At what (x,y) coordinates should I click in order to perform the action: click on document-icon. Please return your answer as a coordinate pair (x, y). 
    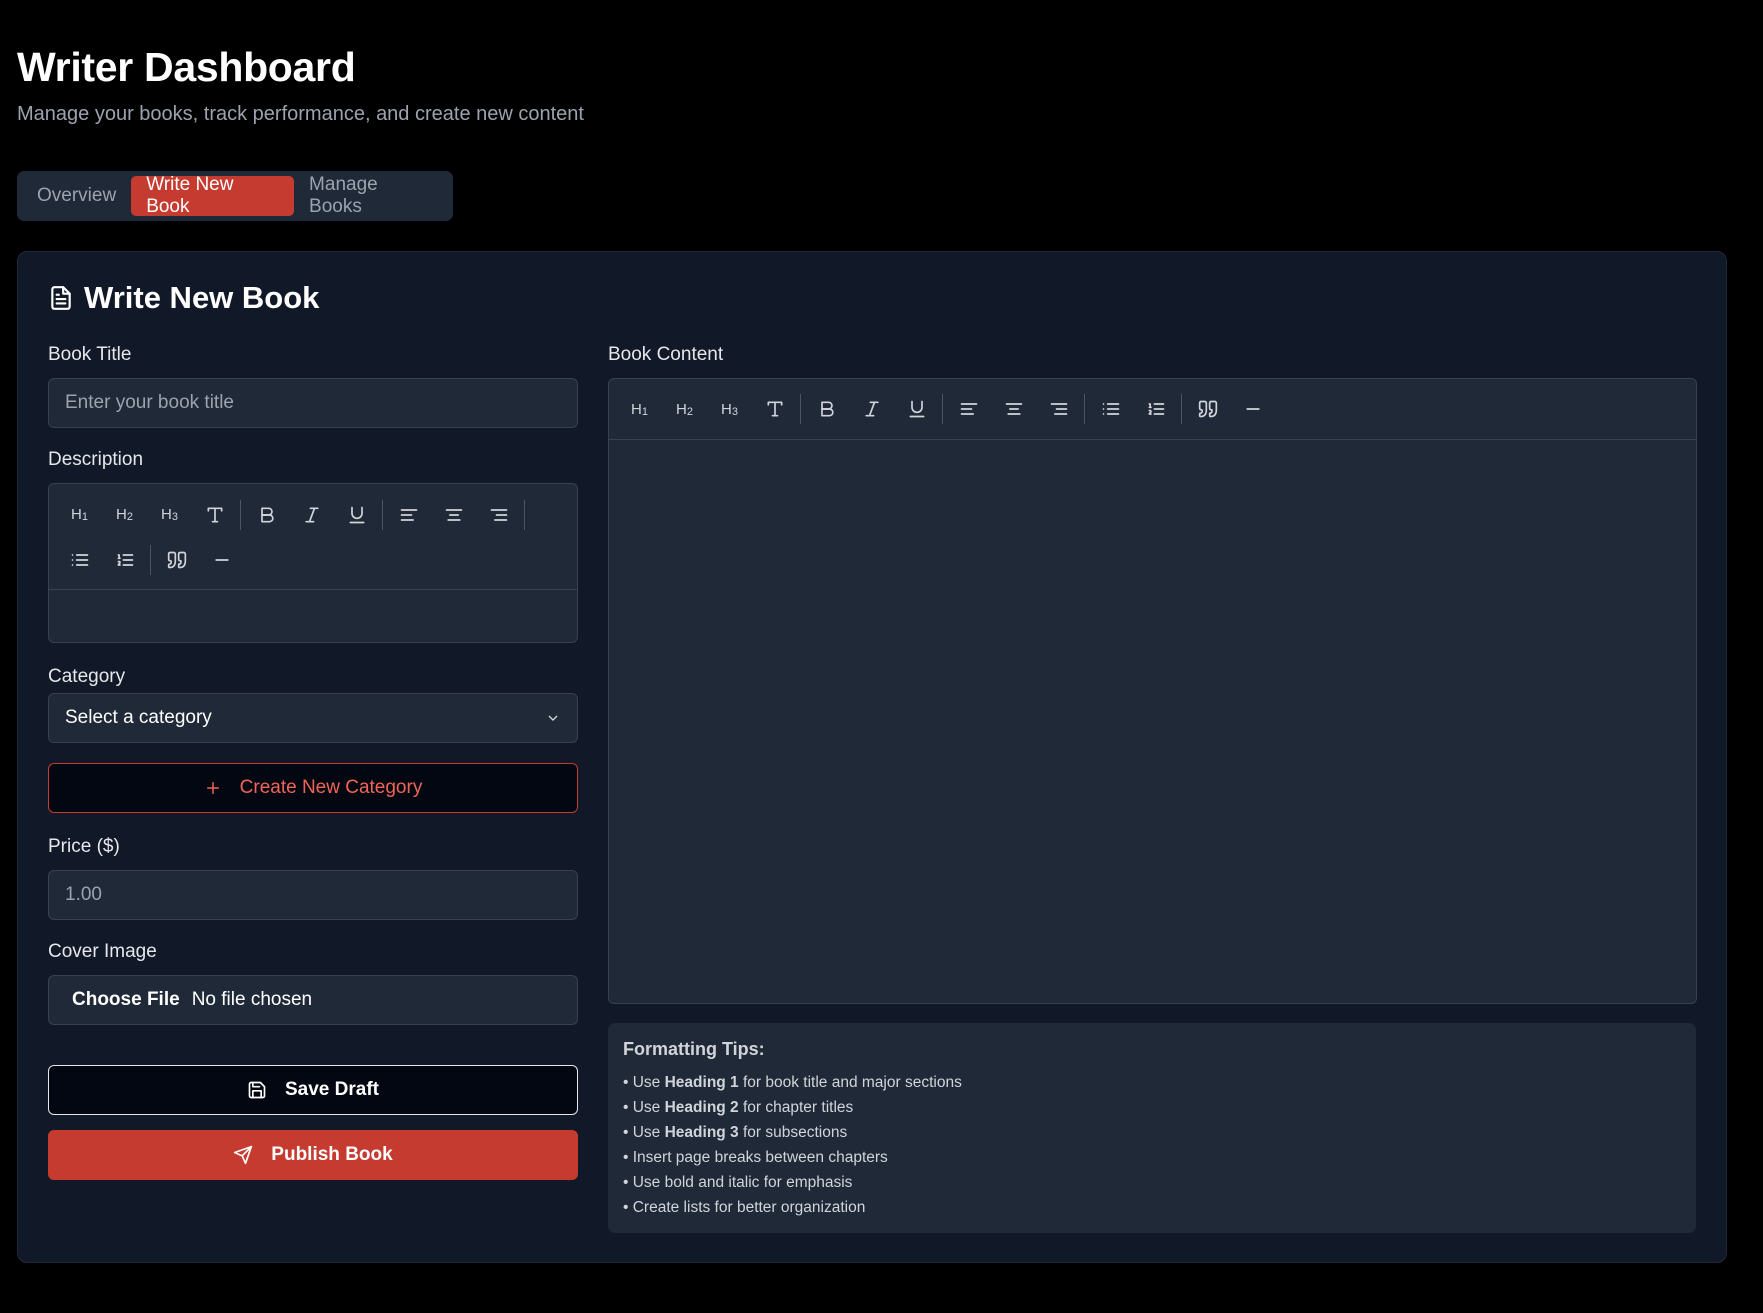
    Looking at the image, I should click on (61, 298).